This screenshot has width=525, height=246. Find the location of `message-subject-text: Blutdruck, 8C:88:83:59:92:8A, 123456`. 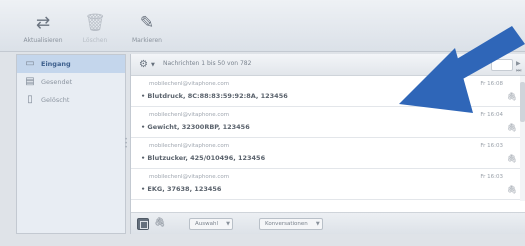

message-subject-text: Blutdruck, 8C:88:83:59:92:8A, 123456 is located at coordinates (217, 96).